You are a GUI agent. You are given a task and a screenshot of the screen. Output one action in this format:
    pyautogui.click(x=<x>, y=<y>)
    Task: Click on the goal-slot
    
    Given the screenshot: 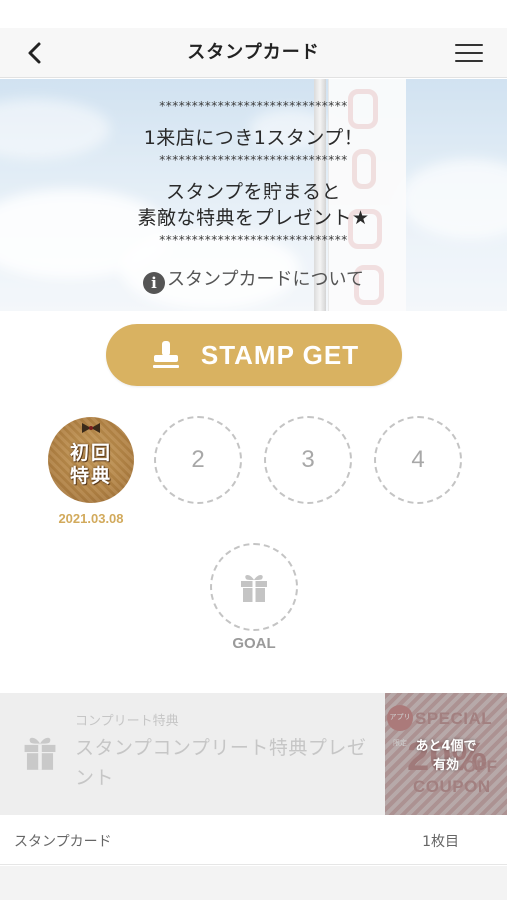 What is the action you would take?
    pyautogui.click(x=254, y=587)
    